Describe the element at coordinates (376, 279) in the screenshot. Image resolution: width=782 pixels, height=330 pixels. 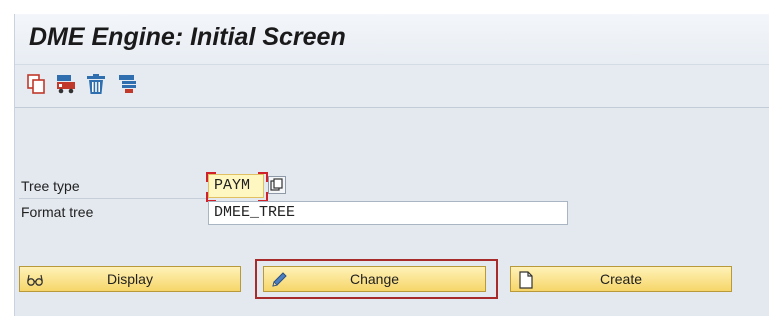
I see `change-highlight-frame` at that location.